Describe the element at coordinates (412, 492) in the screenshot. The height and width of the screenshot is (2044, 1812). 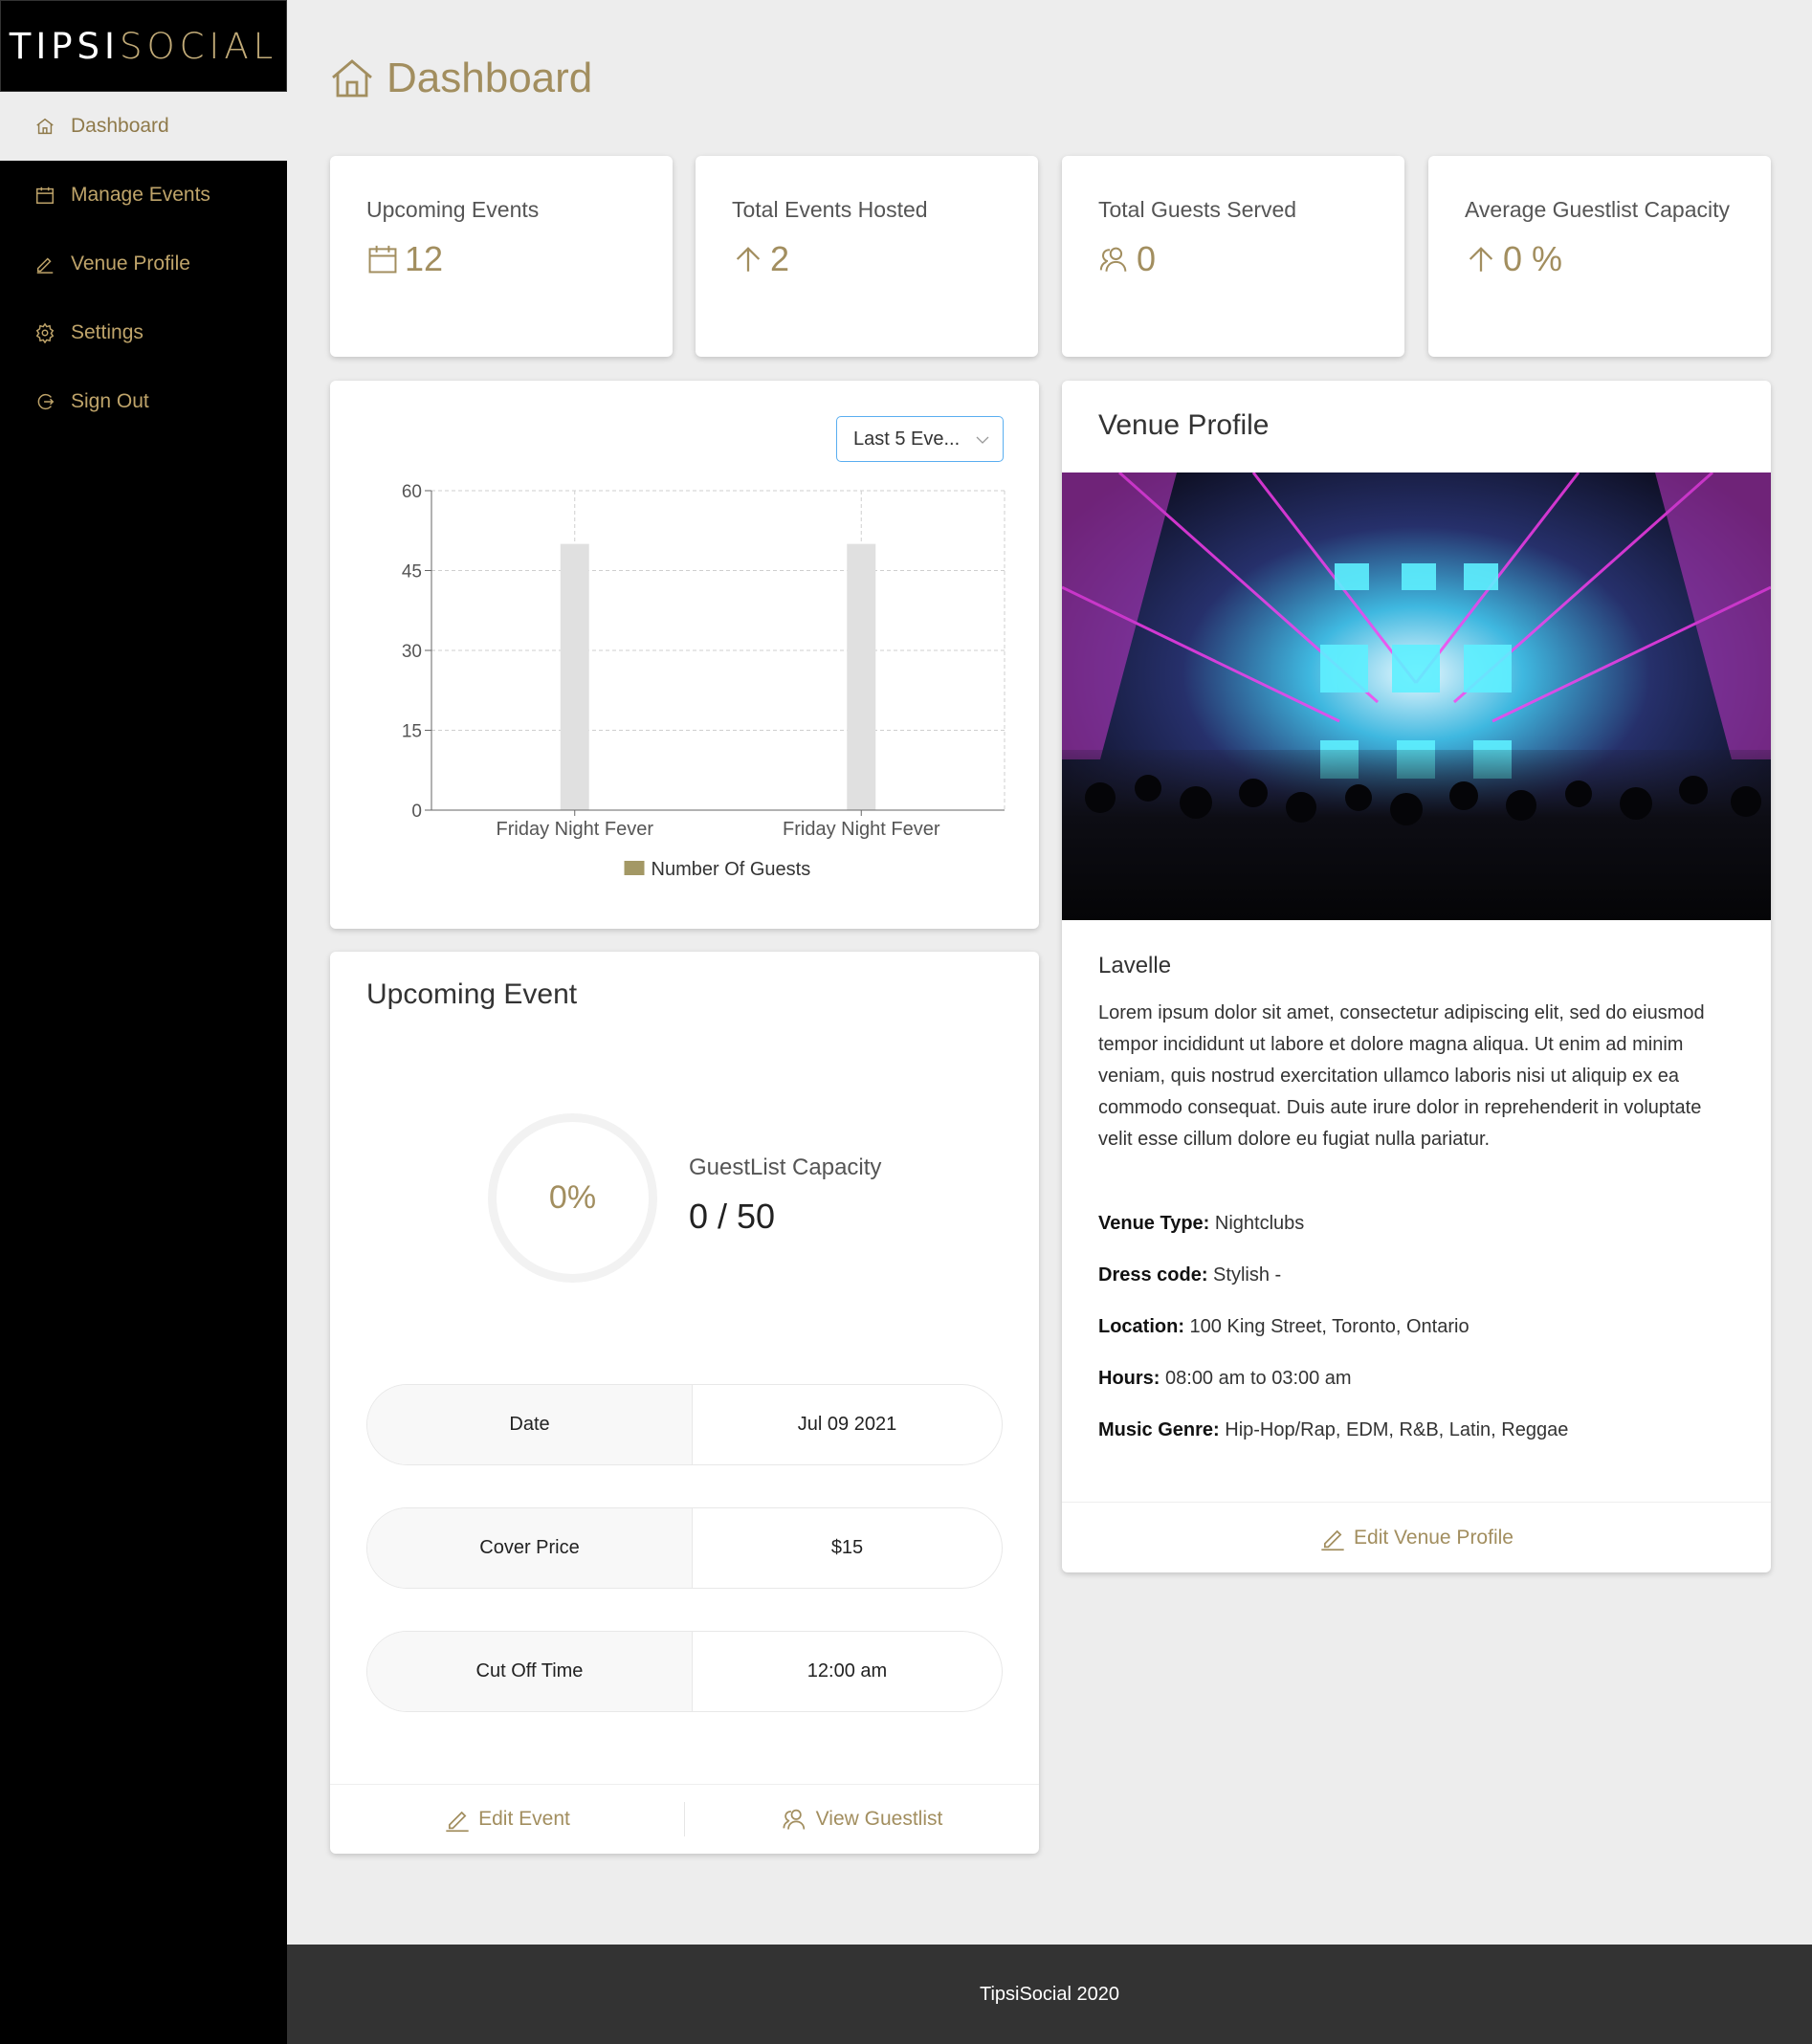
I see `y-tick-label: 60` at that location.